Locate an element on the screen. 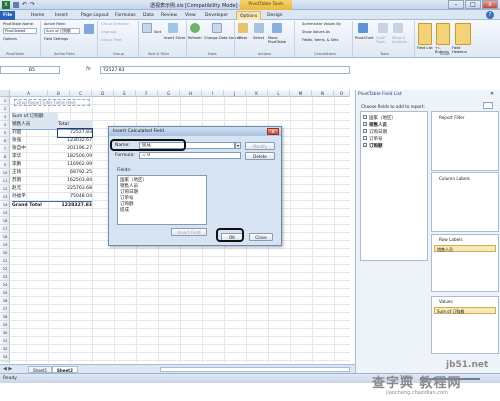  row-header: 7 is located at coordinates (5, 149).